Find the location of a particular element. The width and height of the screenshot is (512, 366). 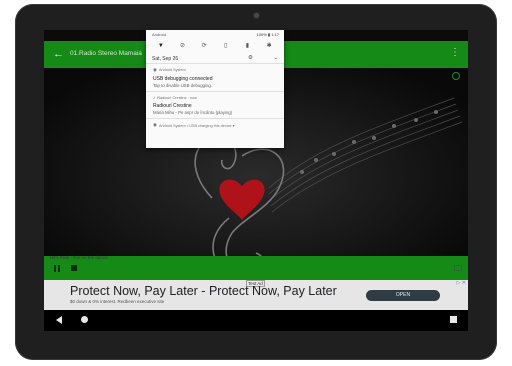

back-arrow-icon: ← is located at coordinates (58, 54).